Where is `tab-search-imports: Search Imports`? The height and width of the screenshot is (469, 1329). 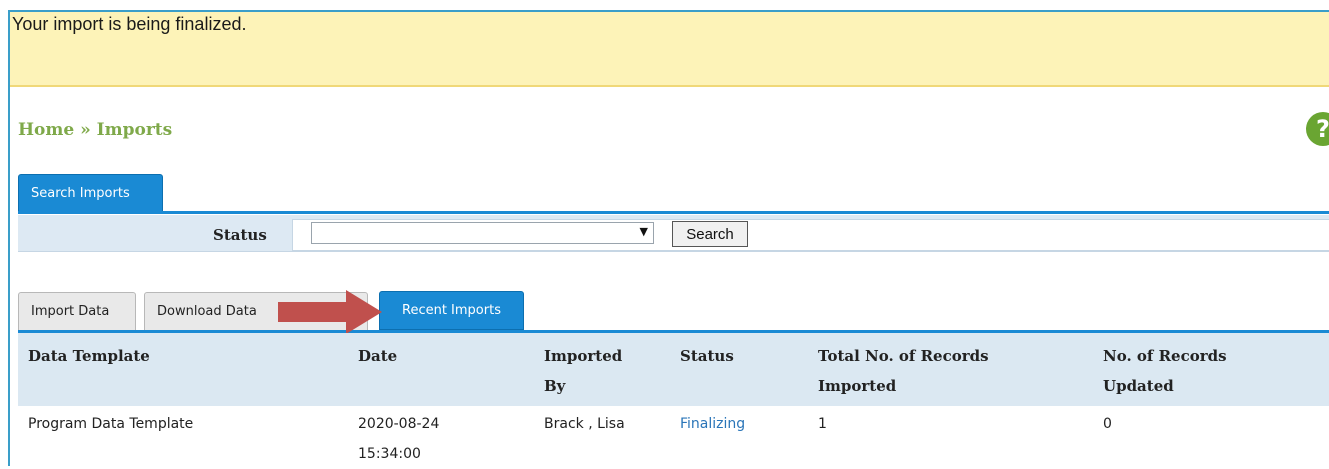
tab-search-imports: Search Imports is located at coordinates (90, 193).